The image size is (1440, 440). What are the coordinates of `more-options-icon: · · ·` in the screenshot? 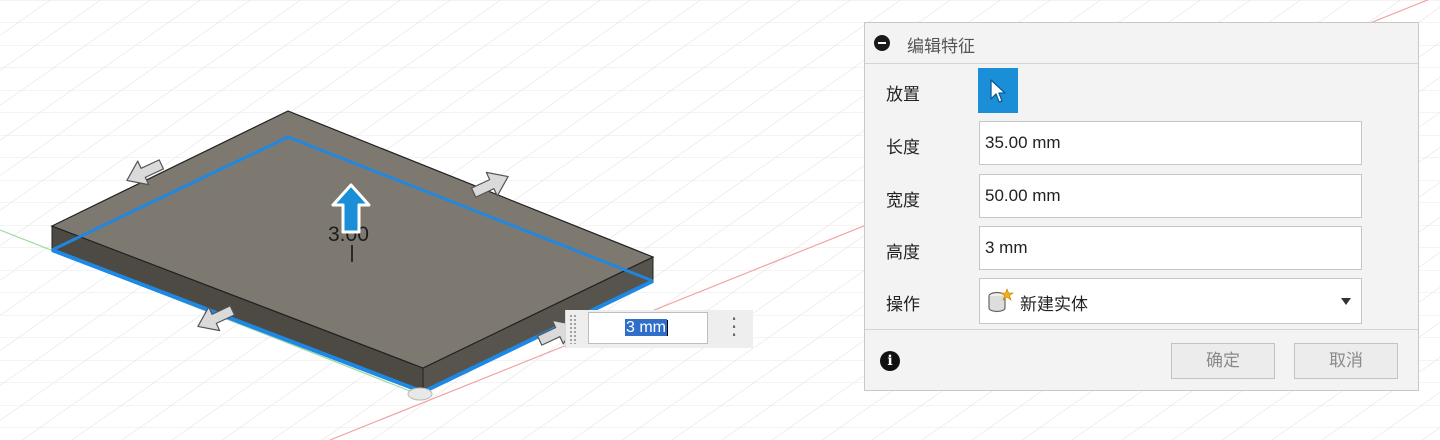 It's located at (734, 327).